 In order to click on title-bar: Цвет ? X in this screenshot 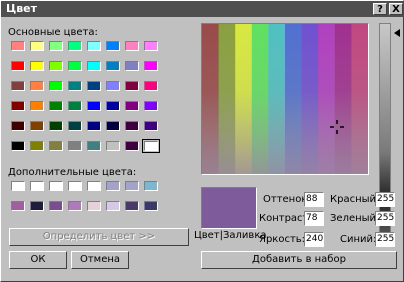, I will do `click(202, 9)`.